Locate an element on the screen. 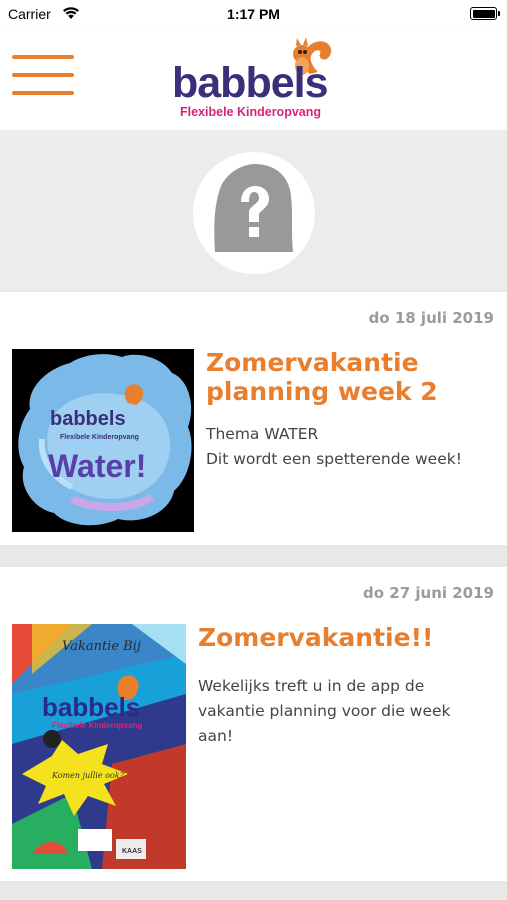 The height and width of the screenshot is (900, 507). unknown-user-icon is located at coordinates (253, 208).